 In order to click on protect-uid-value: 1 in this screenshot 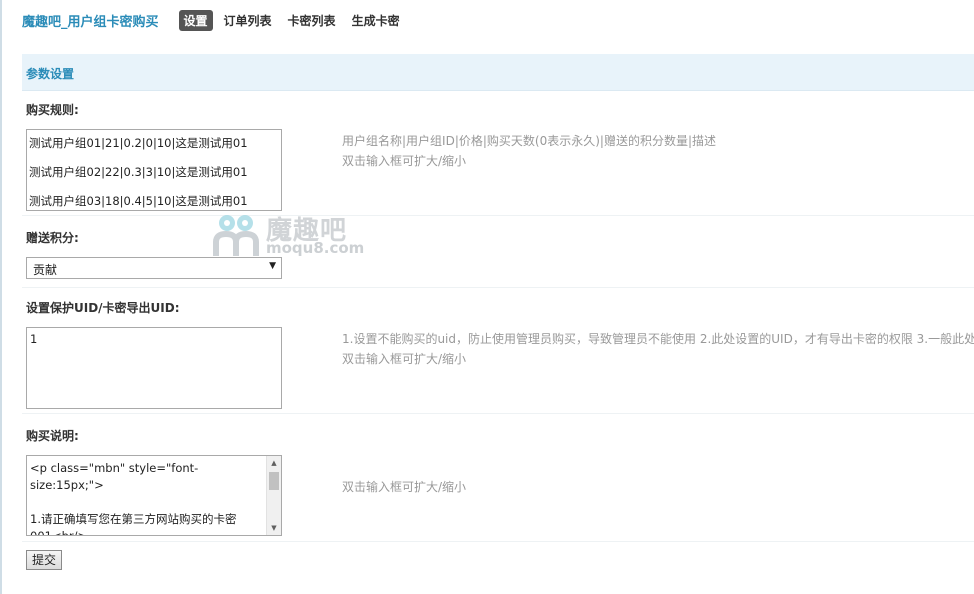, I will do `click(34, 339)`.